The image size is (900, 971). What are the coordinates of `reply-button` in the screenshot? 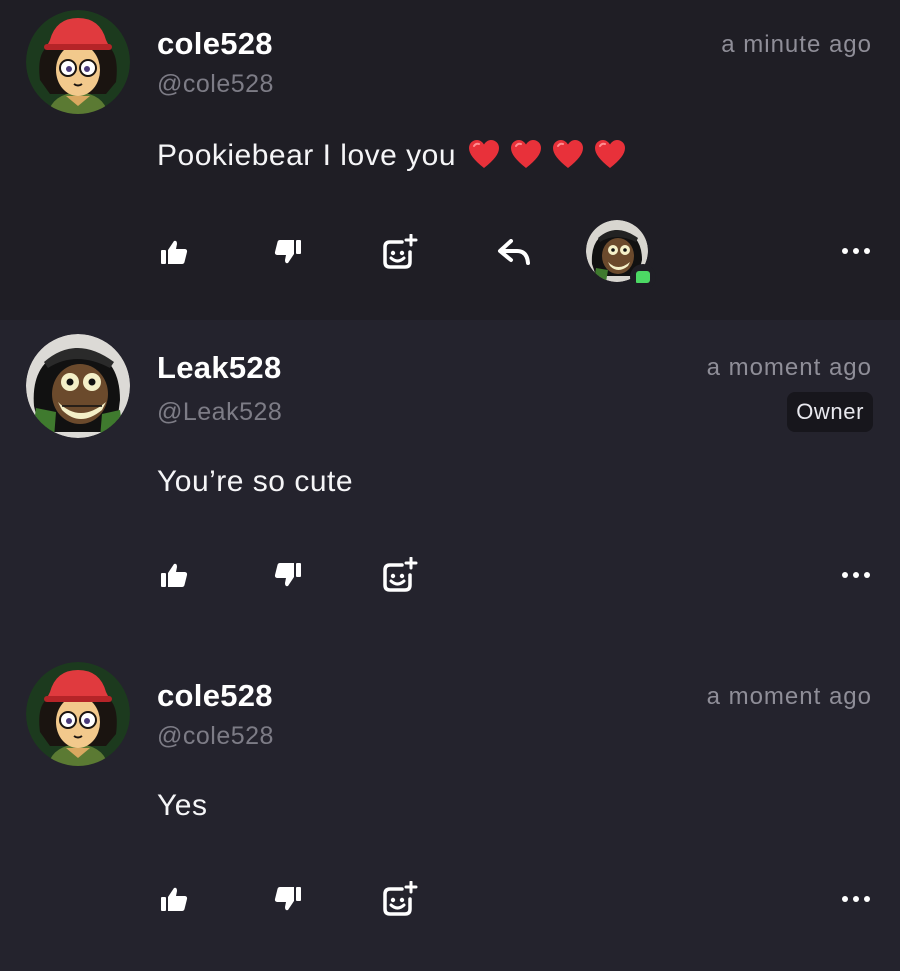 It's located at (514, 252).